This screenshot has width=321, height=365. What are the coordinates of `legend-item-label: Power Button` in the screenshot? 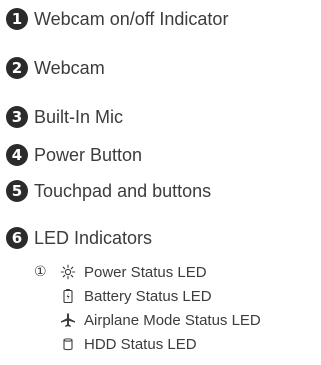 It's located at (88, 154).